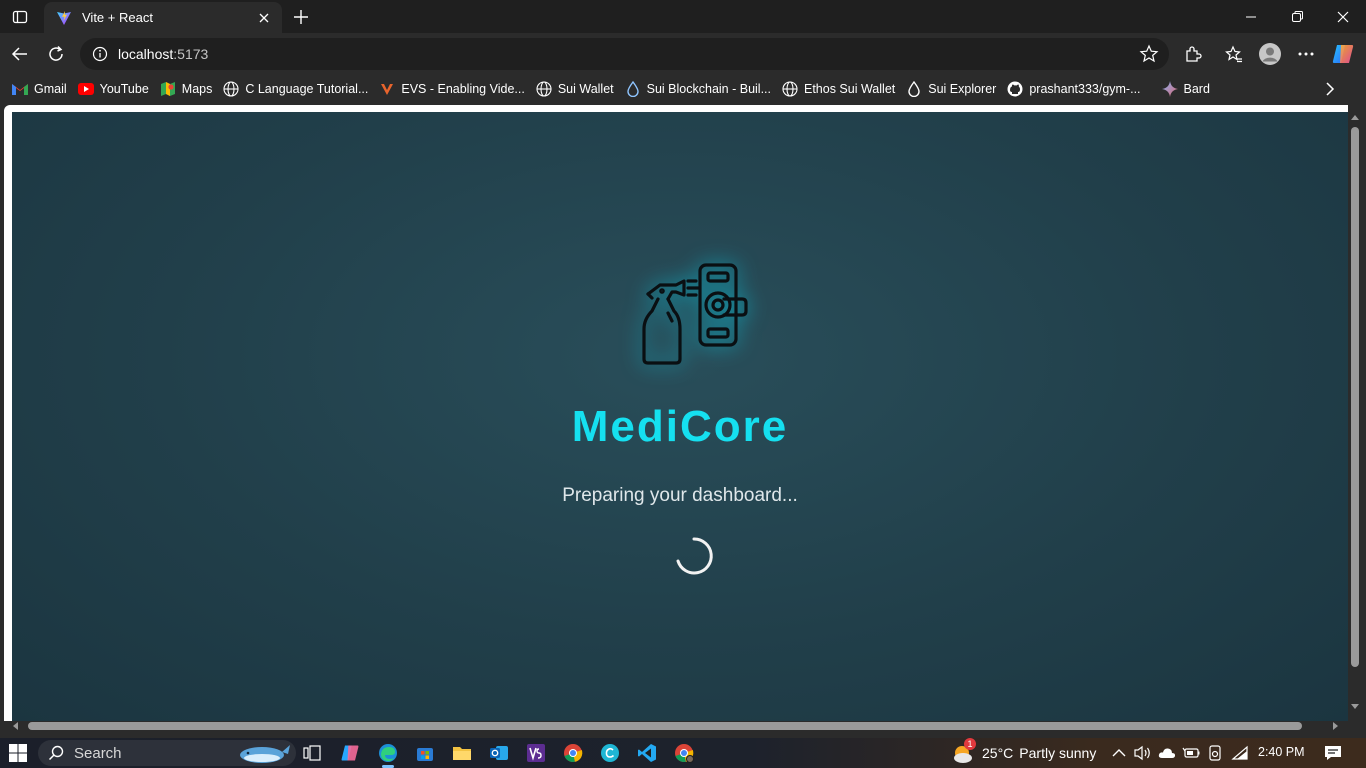  I want to click on tab-title: Vite + React, so click(117, 17).